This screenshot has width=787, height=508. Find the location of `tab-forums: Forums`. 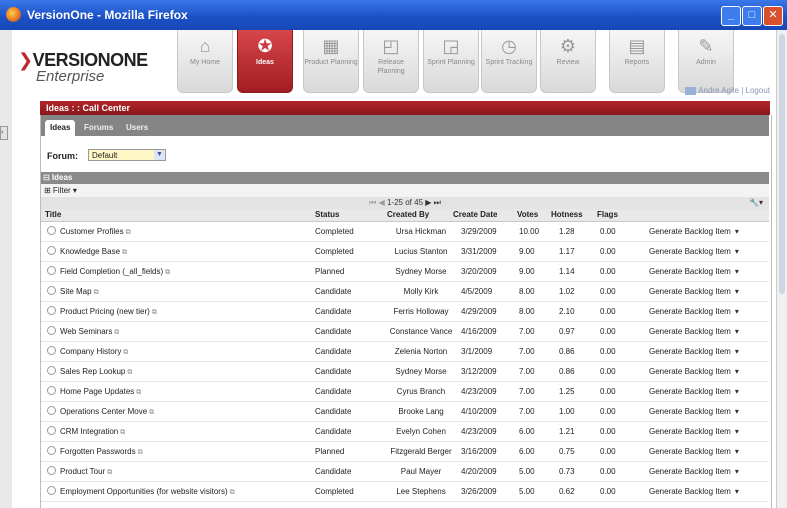

tab-forums: Forums is located at coordinates (98, 128).